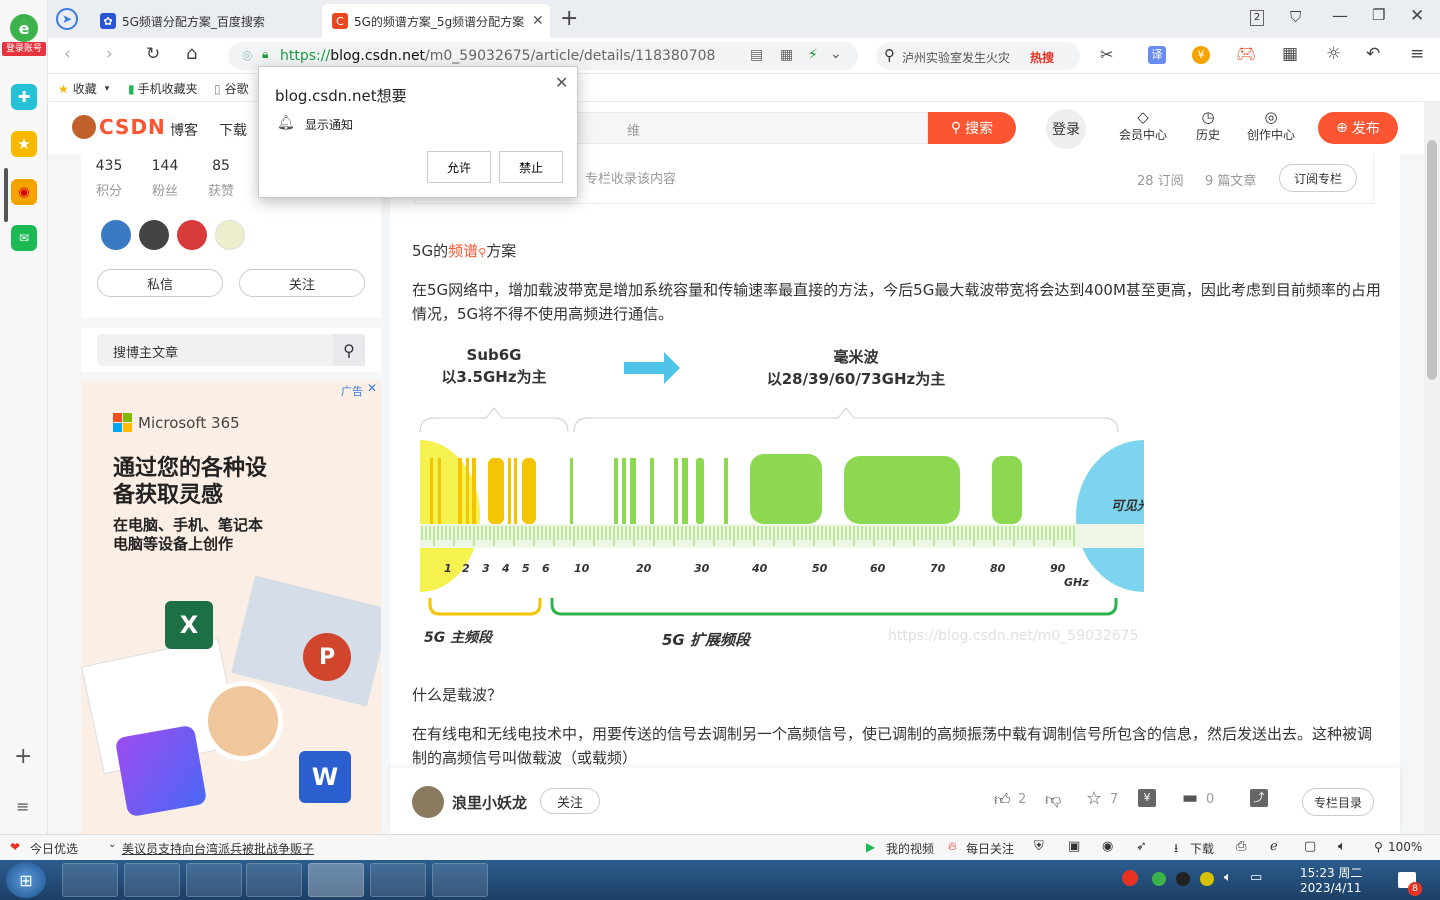 The width and height of the screenshot is (1440, 900). What do you see at coordinates (1338, 802) in the screenshot?
I see `column-toc-button: 专栏目录` at bounding box center [1338, 802].